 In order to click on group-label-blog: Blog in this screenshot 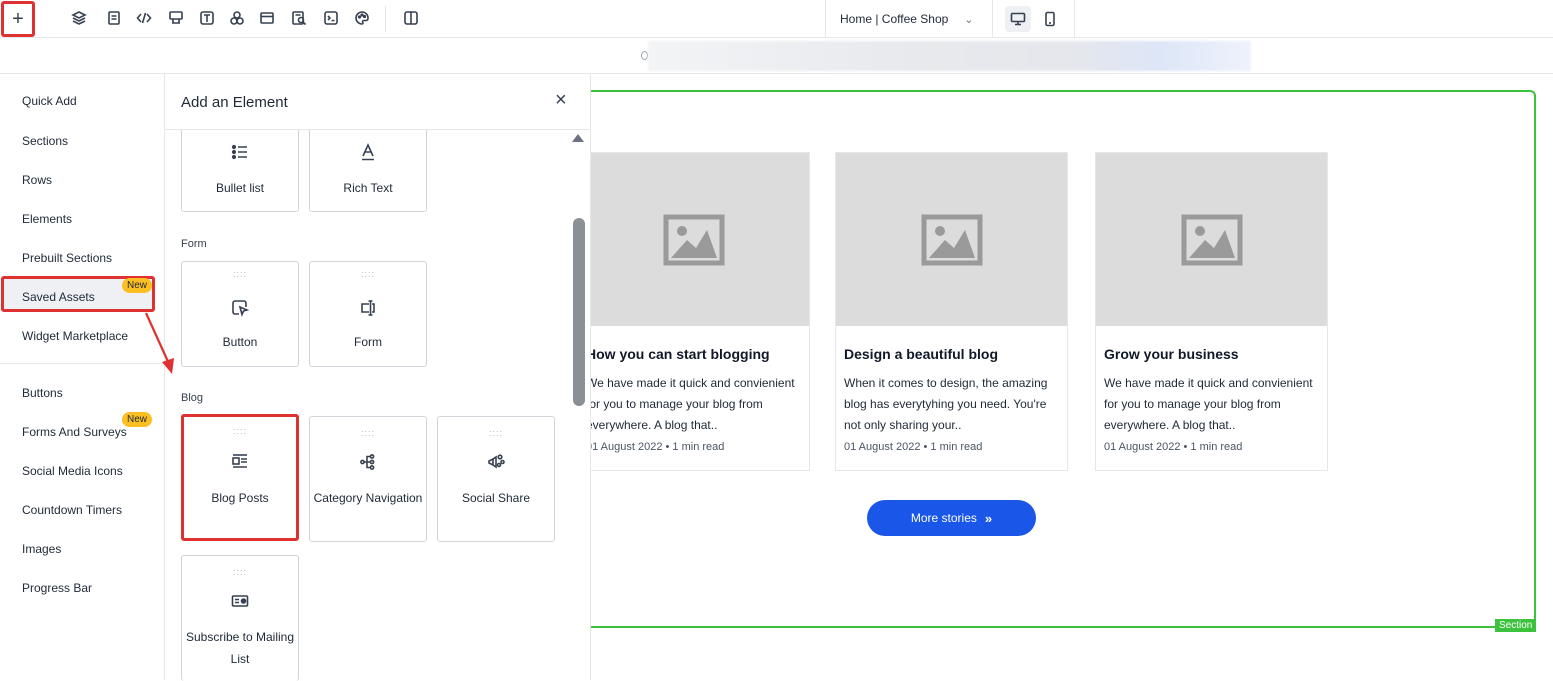, I will do `click(192, 398)`.